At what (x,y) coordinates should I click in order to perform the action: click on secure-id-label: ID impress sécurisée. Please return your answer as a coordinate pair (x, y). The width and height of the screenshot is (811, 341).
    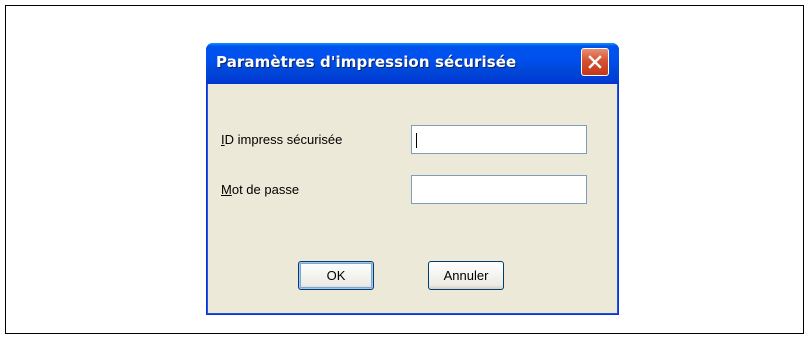
    Looking at the image, I should click on (281, 139).